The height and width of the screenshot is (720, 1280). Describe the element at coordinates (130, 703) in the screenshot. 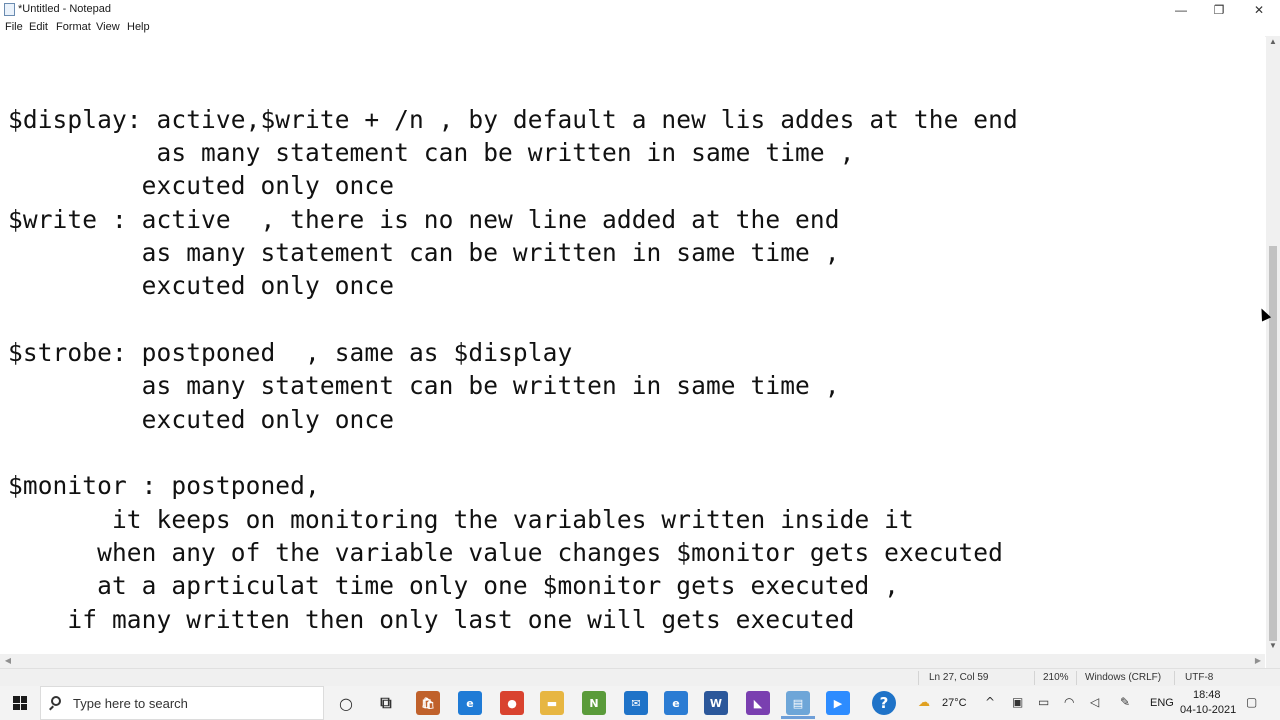

I see `search-placeholder: Type here to search` at that location.